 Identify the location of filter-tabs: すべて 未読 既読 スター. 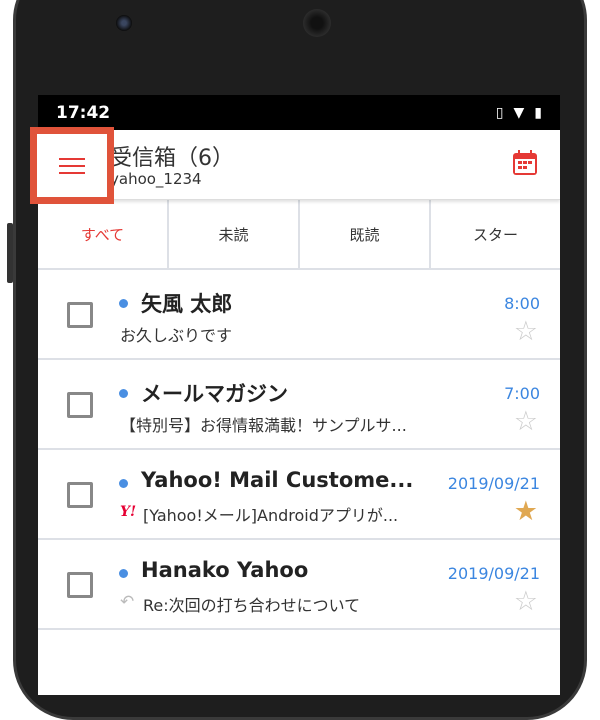
(299, 235).